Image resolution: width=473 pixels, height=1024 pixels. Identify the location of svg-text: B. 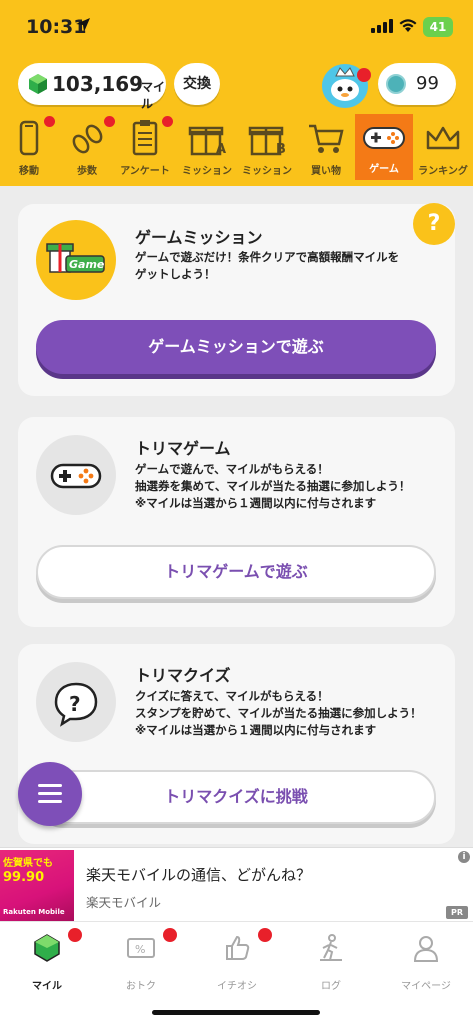
(281, 149).